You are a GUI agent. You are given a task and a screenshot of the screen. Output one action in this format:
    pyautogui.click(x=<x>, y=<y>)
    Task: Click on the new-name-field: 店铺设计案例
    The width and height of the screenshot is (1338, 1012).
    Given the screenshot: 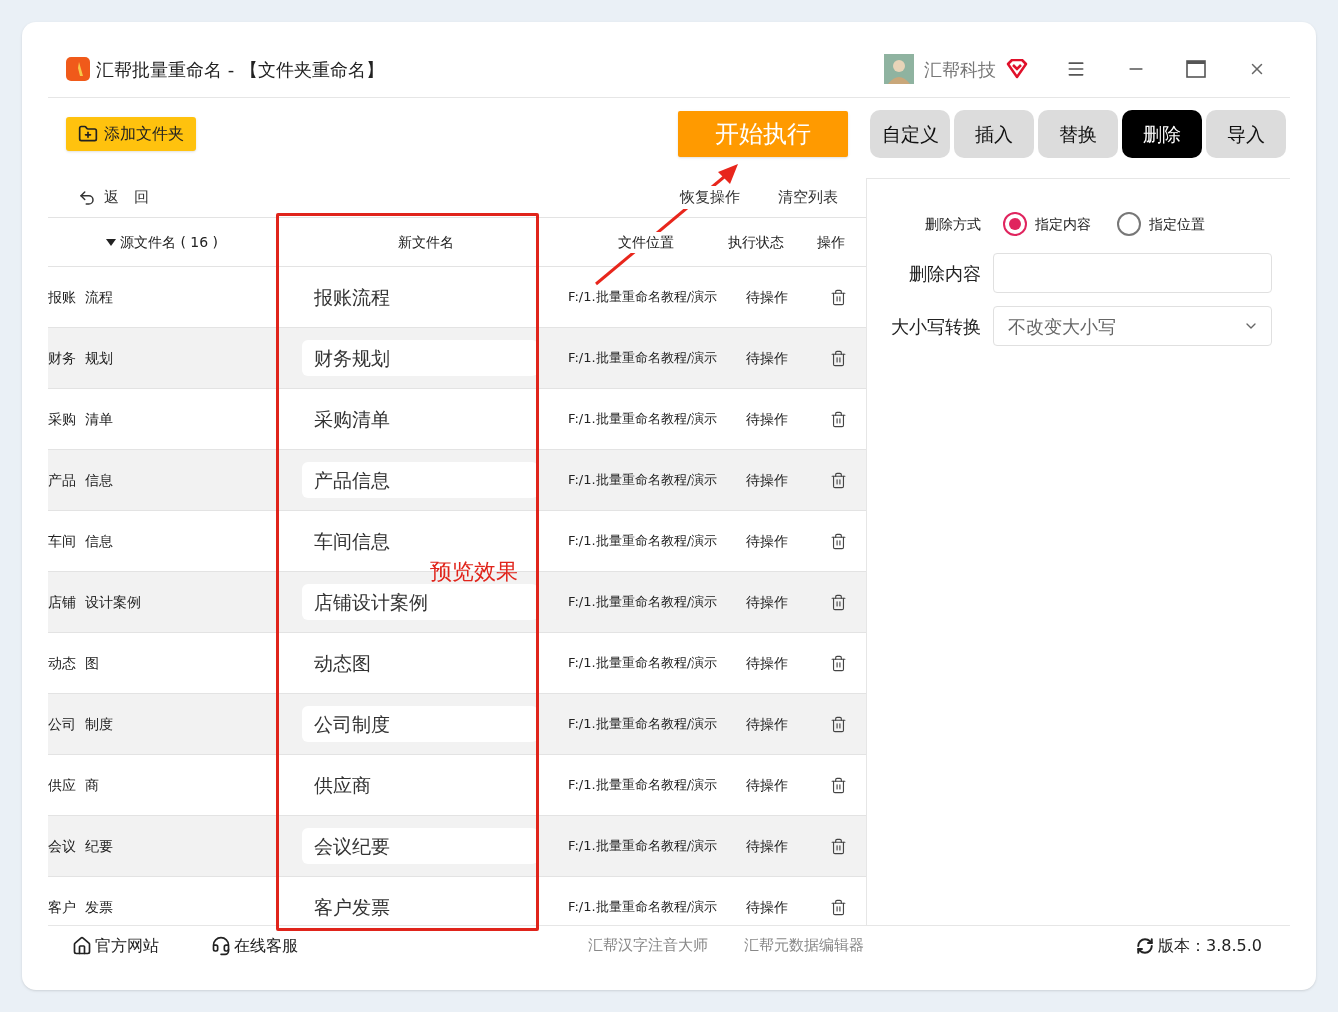 What is the action you would take?
    pyautogui.click(x=420, y=602)
    